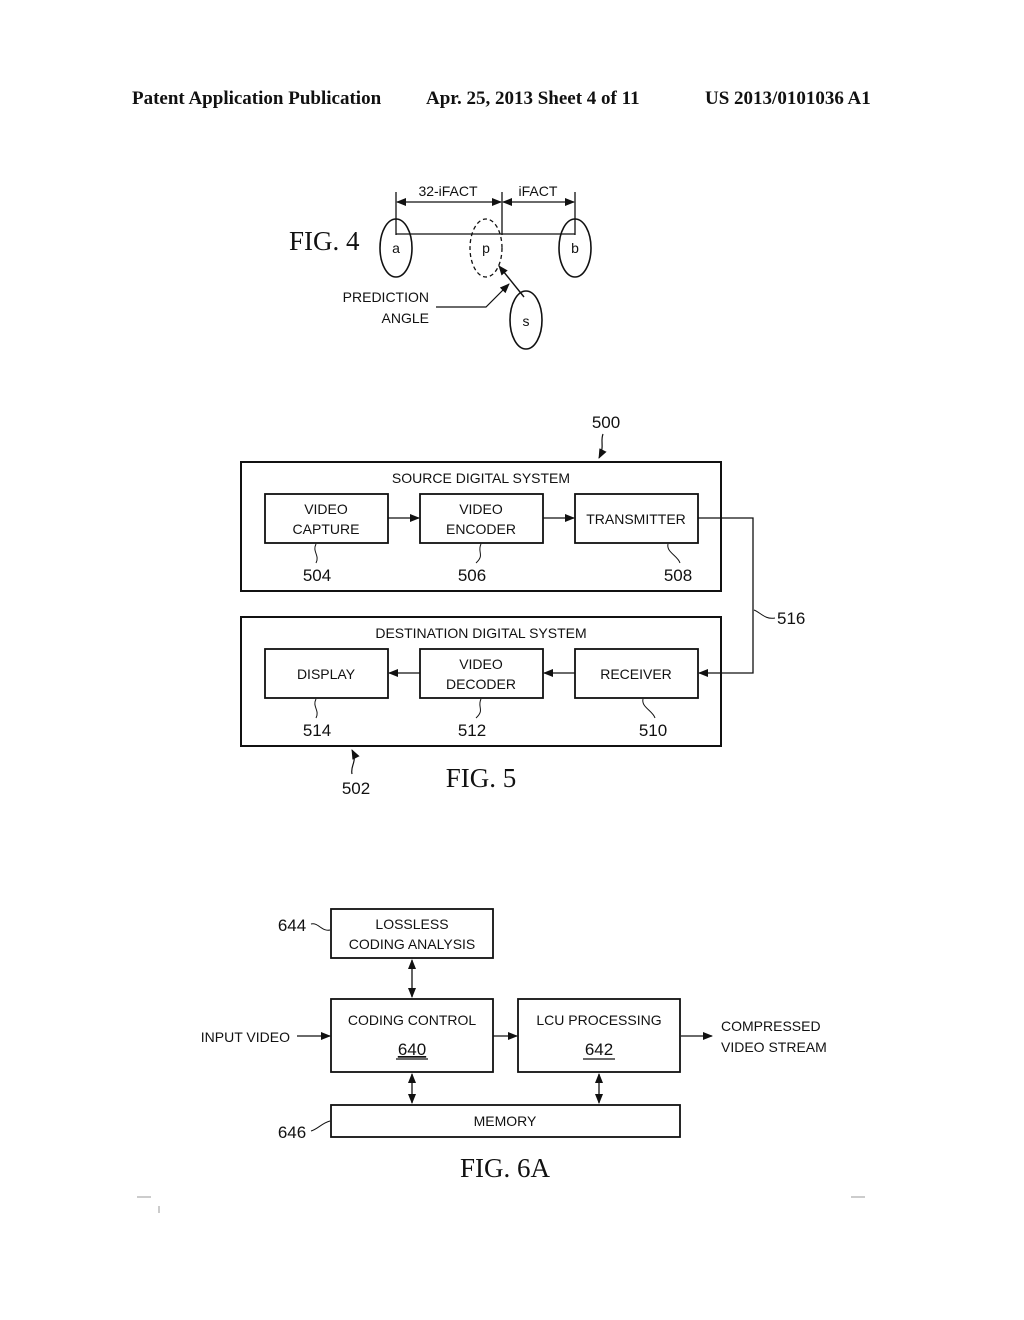 Image resolution: width=1024 pixels, height=1320 pixels. What do you see at coordinates (505, 1121) in the screenshot?
I see `memory-label: MEMORY` at bounding box center [505, 1121].